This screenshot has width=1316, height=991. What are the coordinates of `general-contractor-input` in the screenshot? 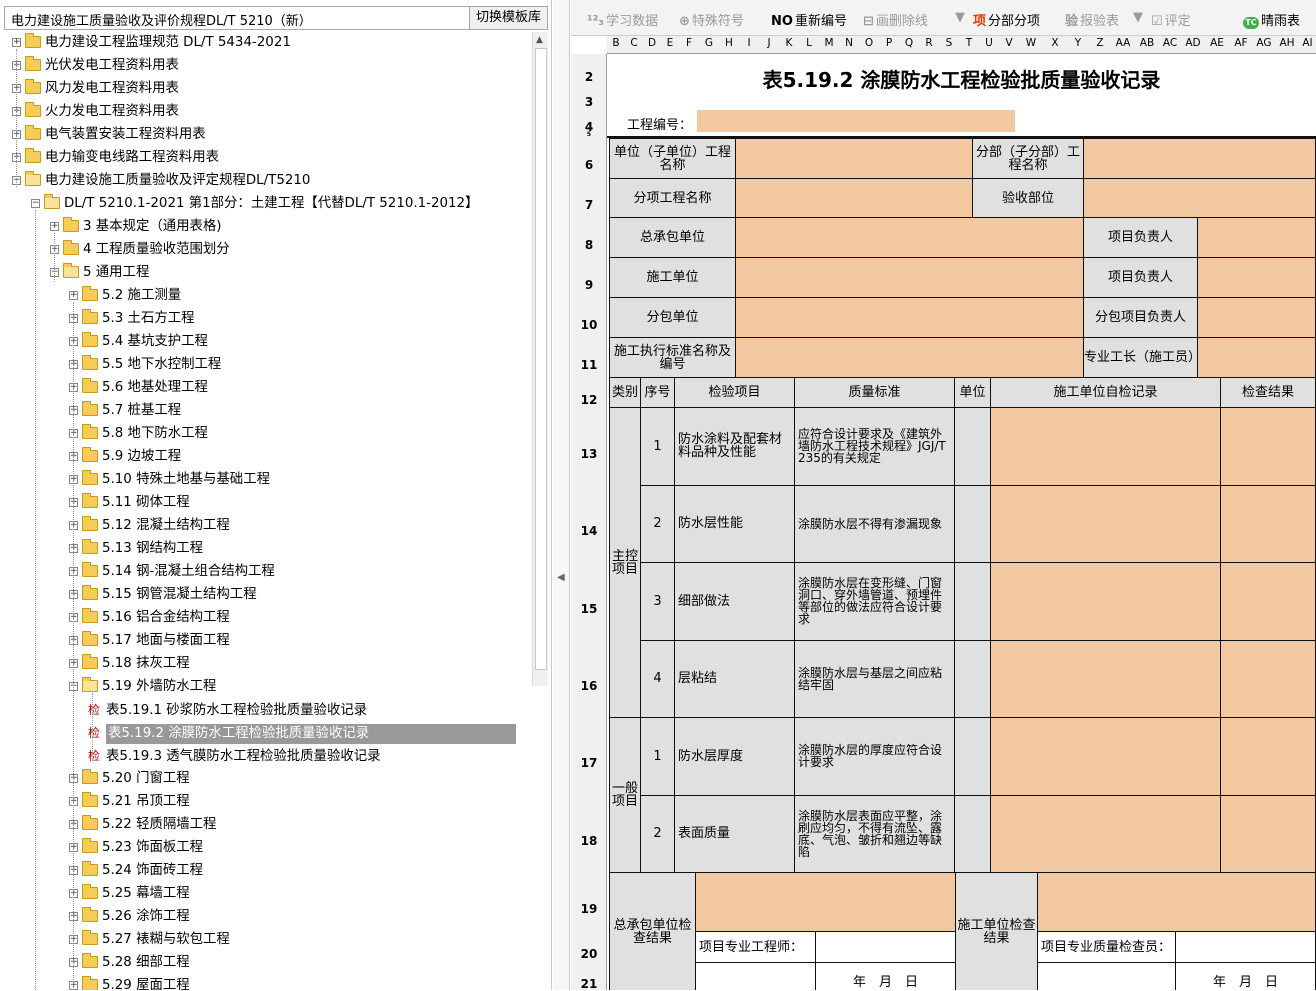 It's located at (909, 237).